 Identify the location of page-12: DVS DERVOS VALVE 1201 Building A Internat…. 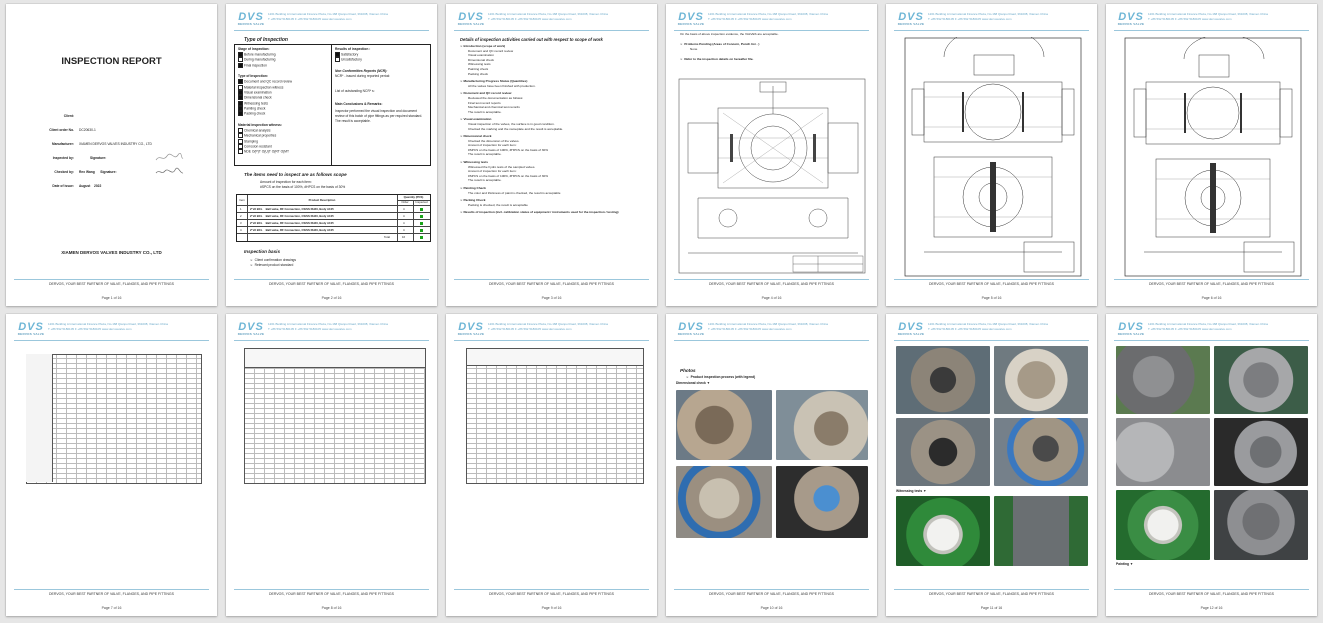
(1211, 465).